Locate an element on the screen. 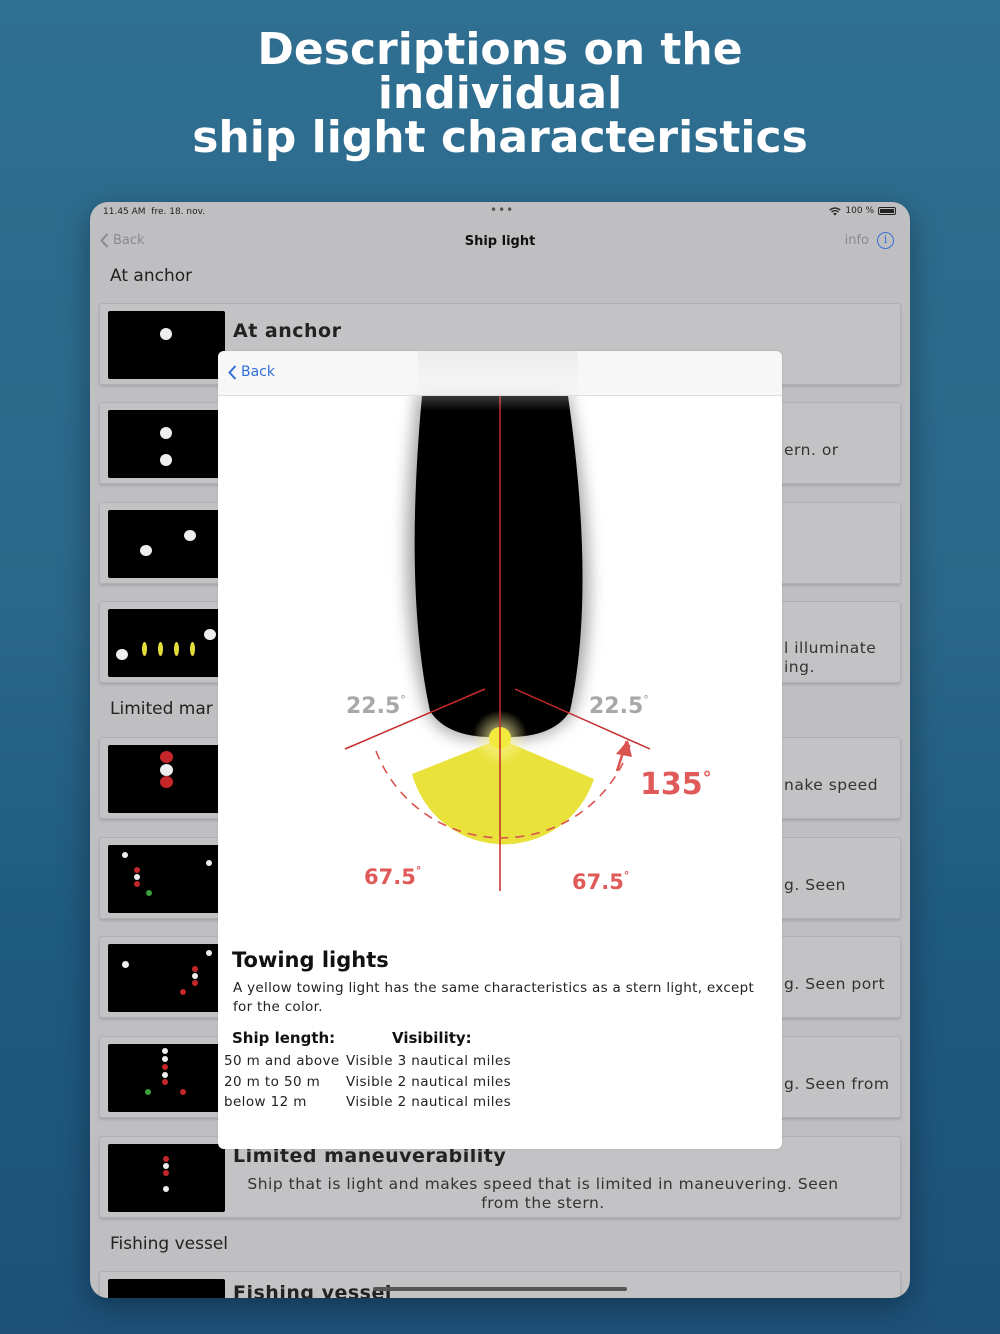  modal-back-label: Back is located at coordinates (258, 372).